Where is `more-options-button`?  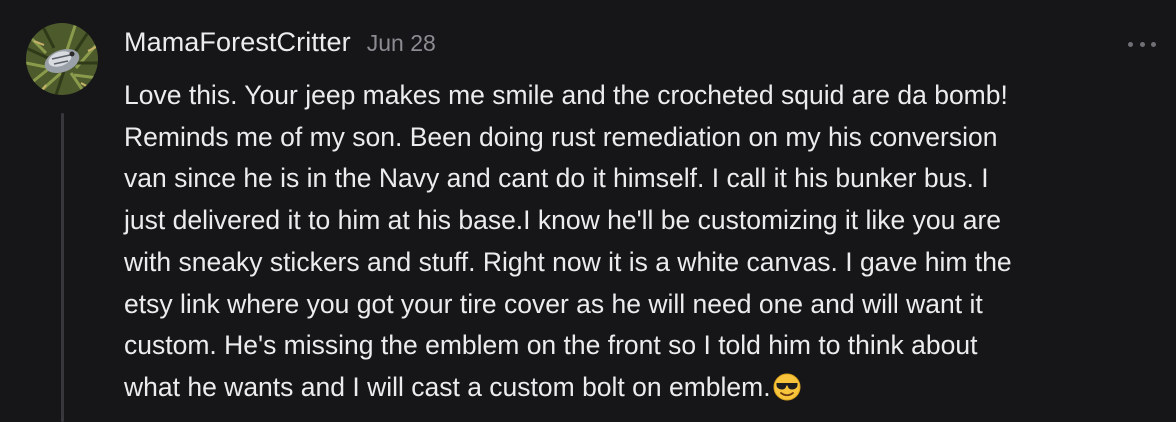 more-options-button is located at coordinates (1142, 44).